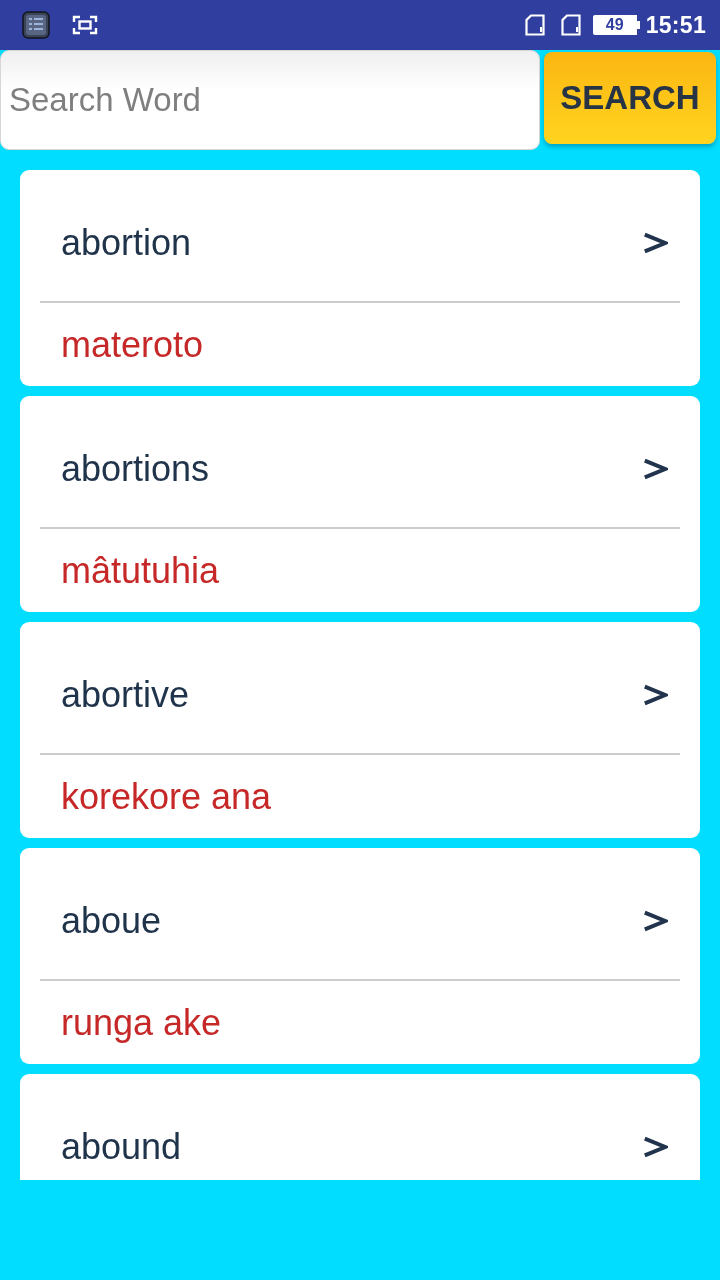 The width and height of the screenshot is (720, 1280). Describe the element at coordinates (85, 25) in the screenshot. I see `screenshot-icon` at that location.